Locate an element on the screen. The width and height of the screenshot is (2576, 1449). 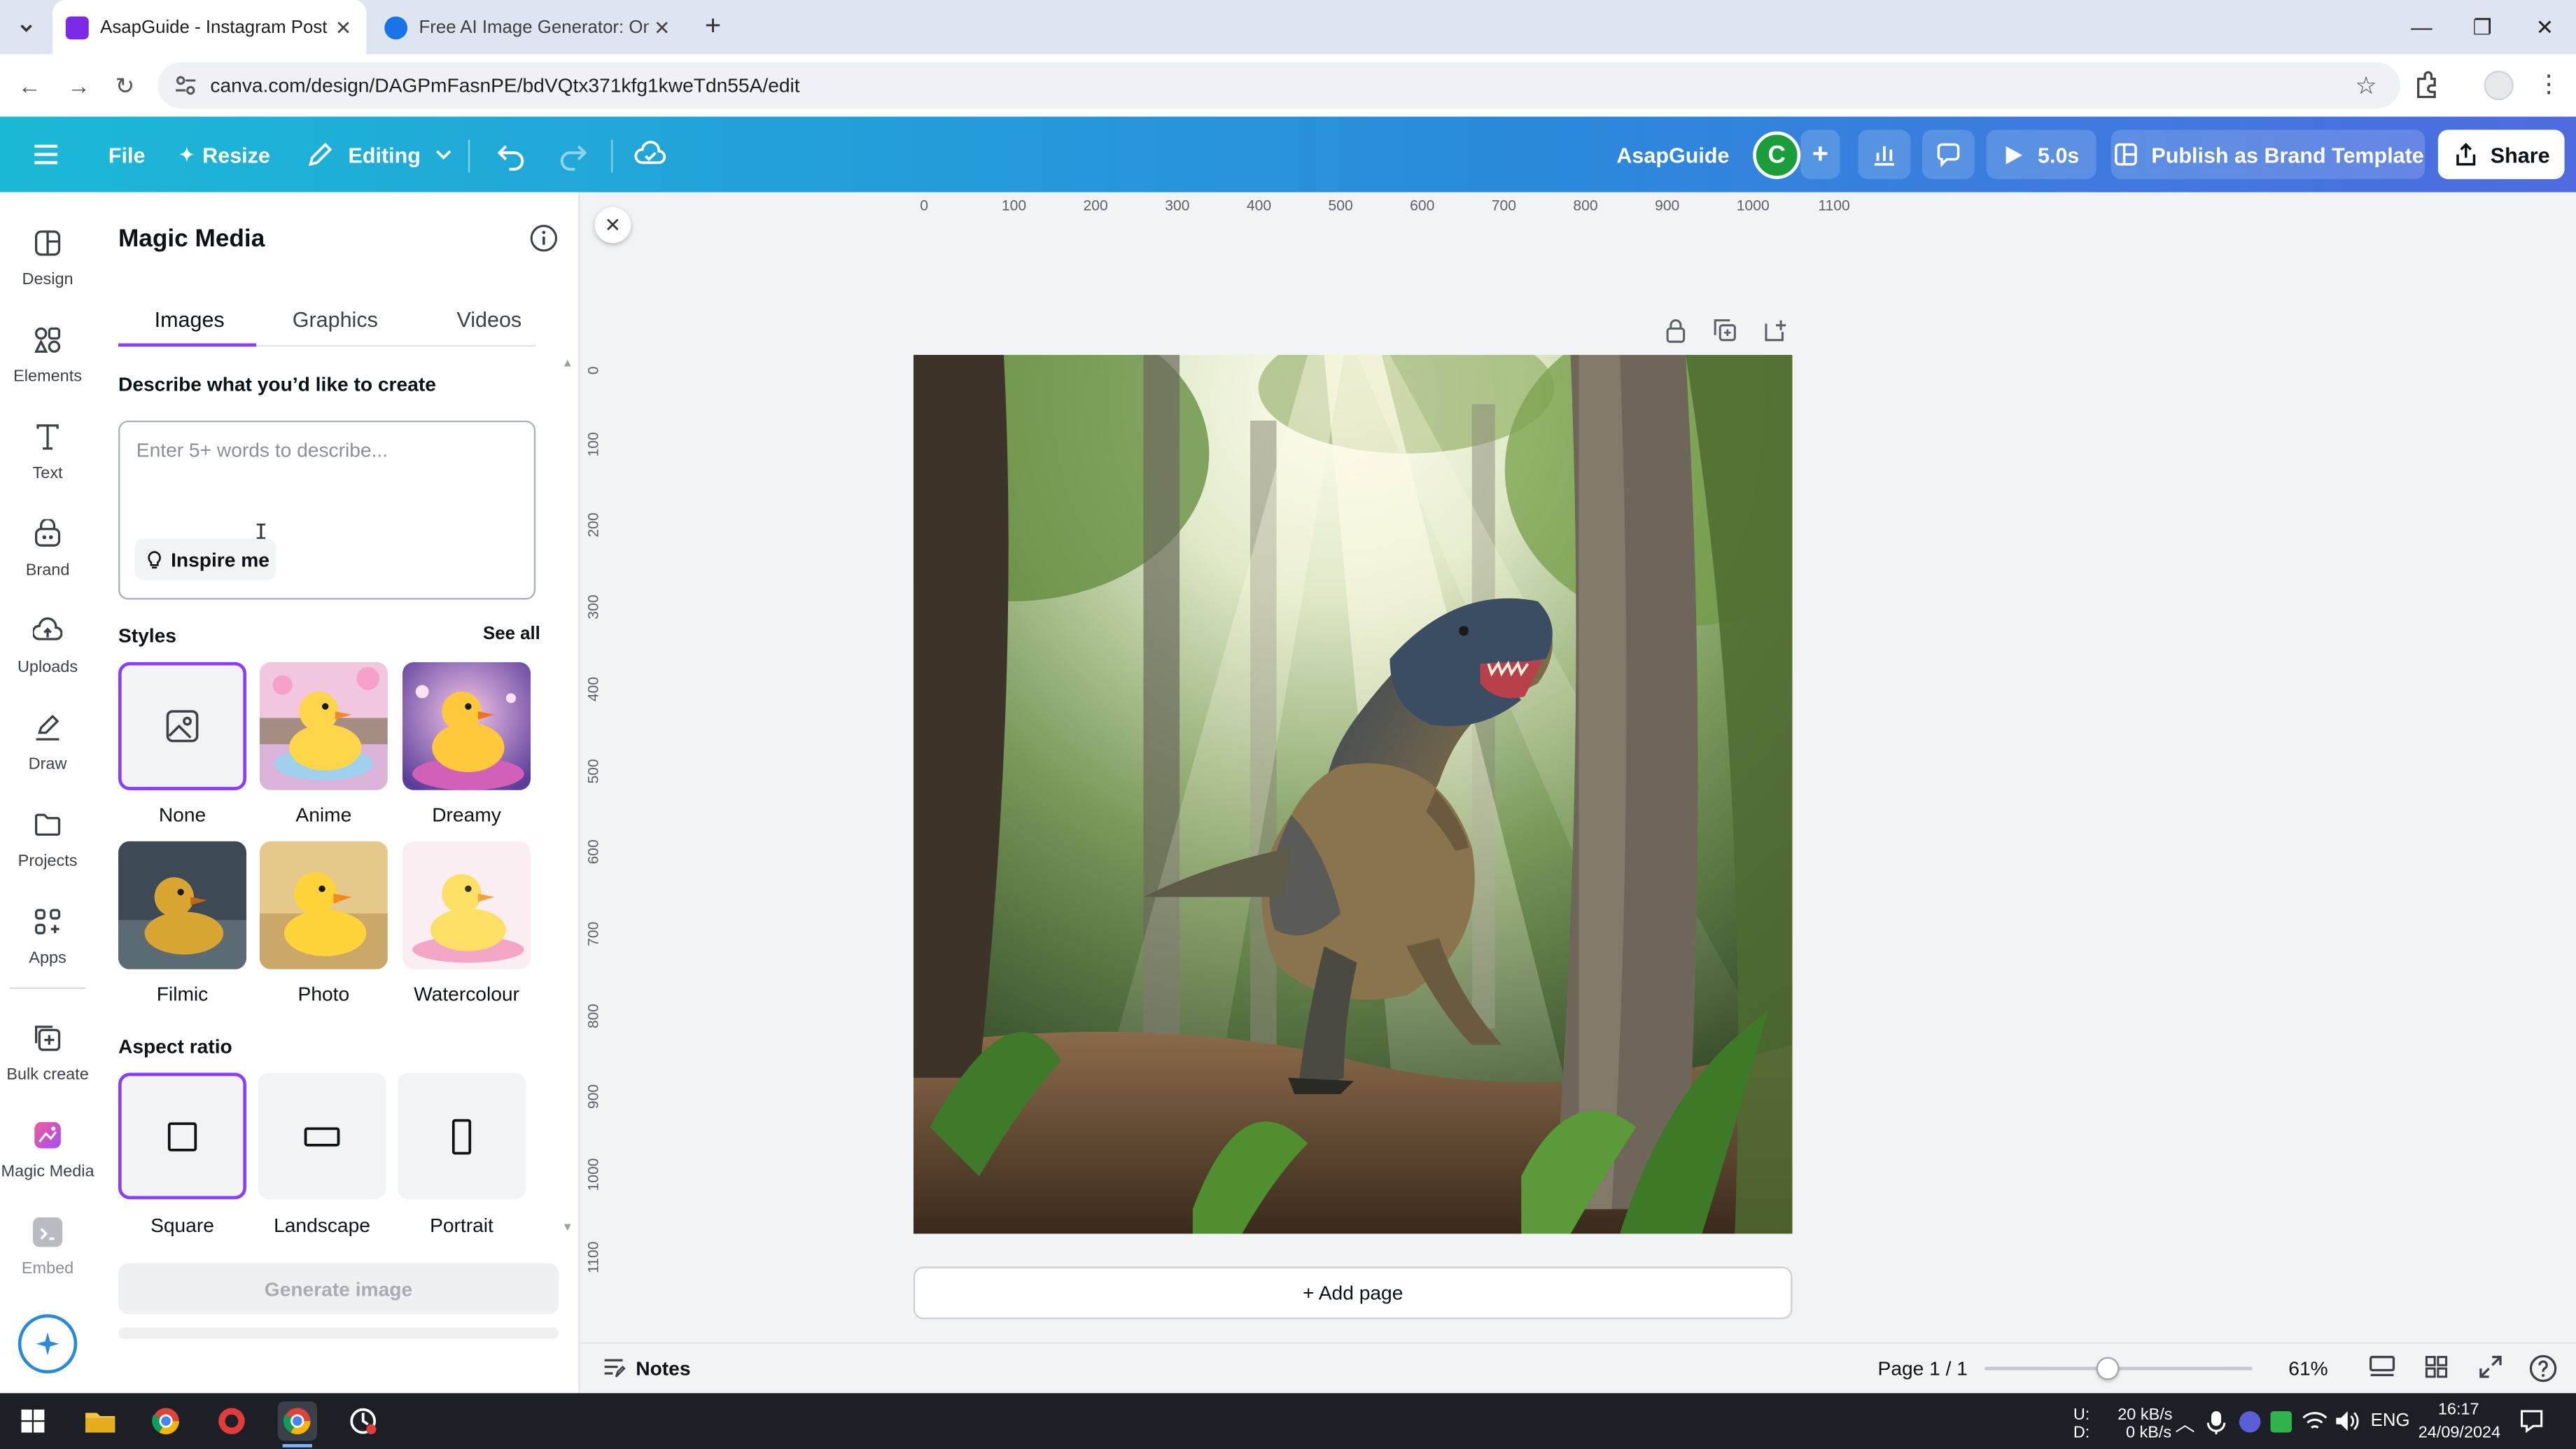
publish-brand-template-button: Publish as Brand Template is located at coordinates (2268, 154).